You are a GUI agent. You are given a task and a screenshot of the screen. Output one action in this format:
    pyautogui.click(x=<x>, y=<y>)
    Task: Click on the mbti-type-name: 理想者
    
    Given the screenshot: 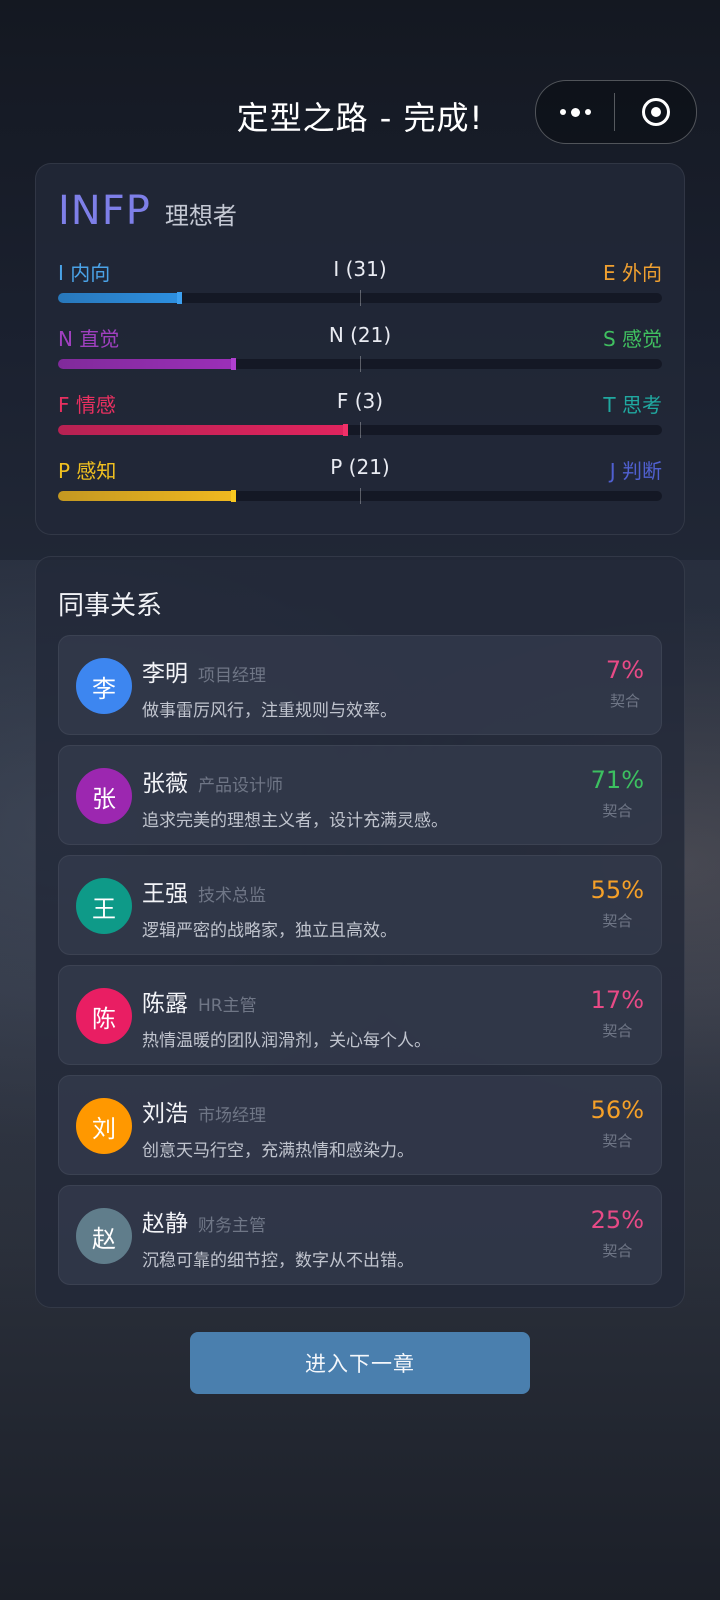 What is the action you would take?
    pyautogui.click(x=200, y=216)
    